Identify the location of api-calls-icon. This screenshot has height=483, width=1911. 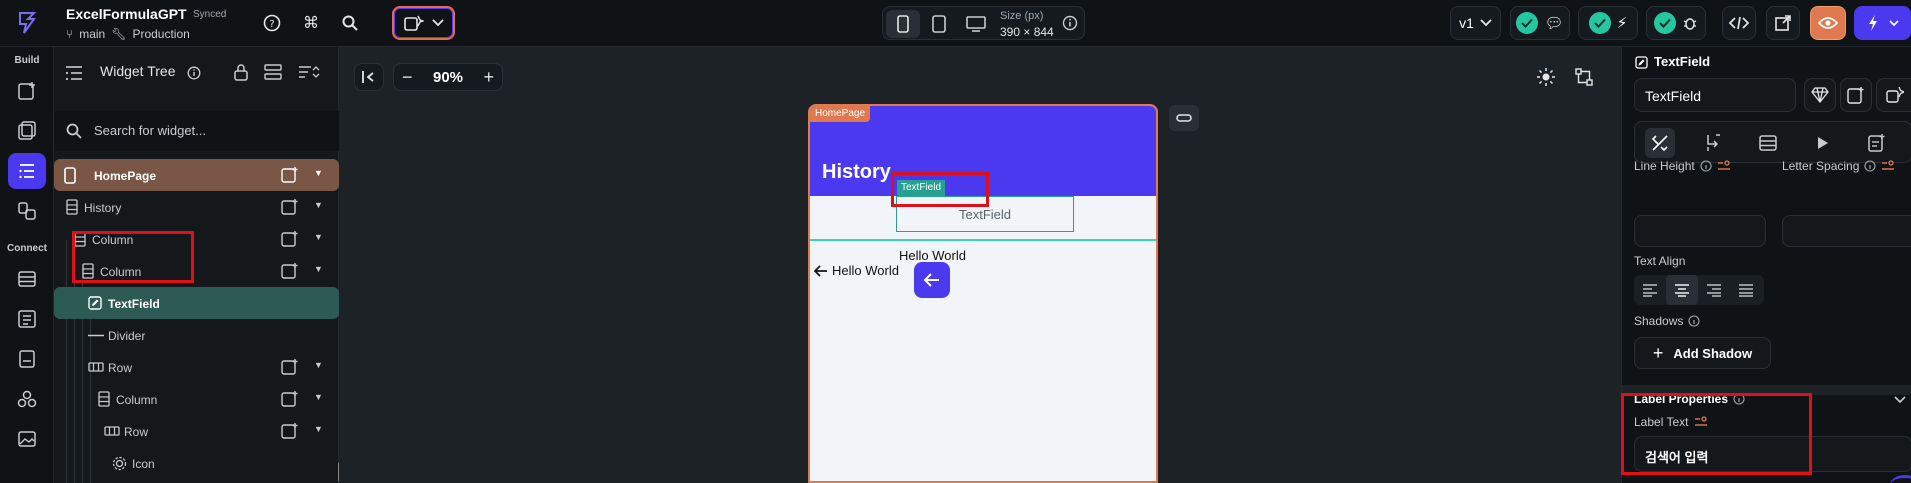
(27, 319).